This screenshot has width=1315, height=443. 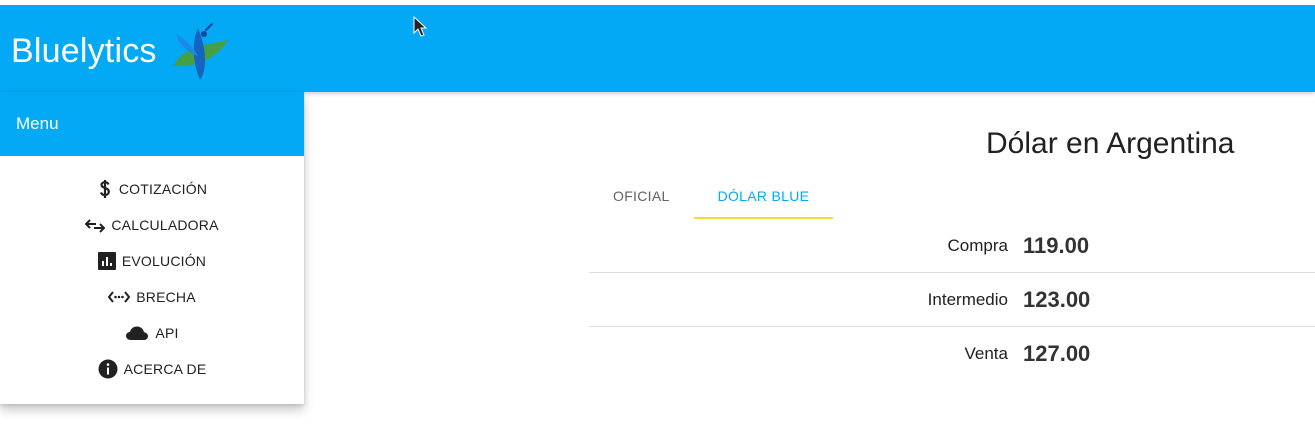 What do you see at coordinates (1056, 245) in the screenshot?
I see `rate-value: 119.00` at bounding box center [1056, 245].